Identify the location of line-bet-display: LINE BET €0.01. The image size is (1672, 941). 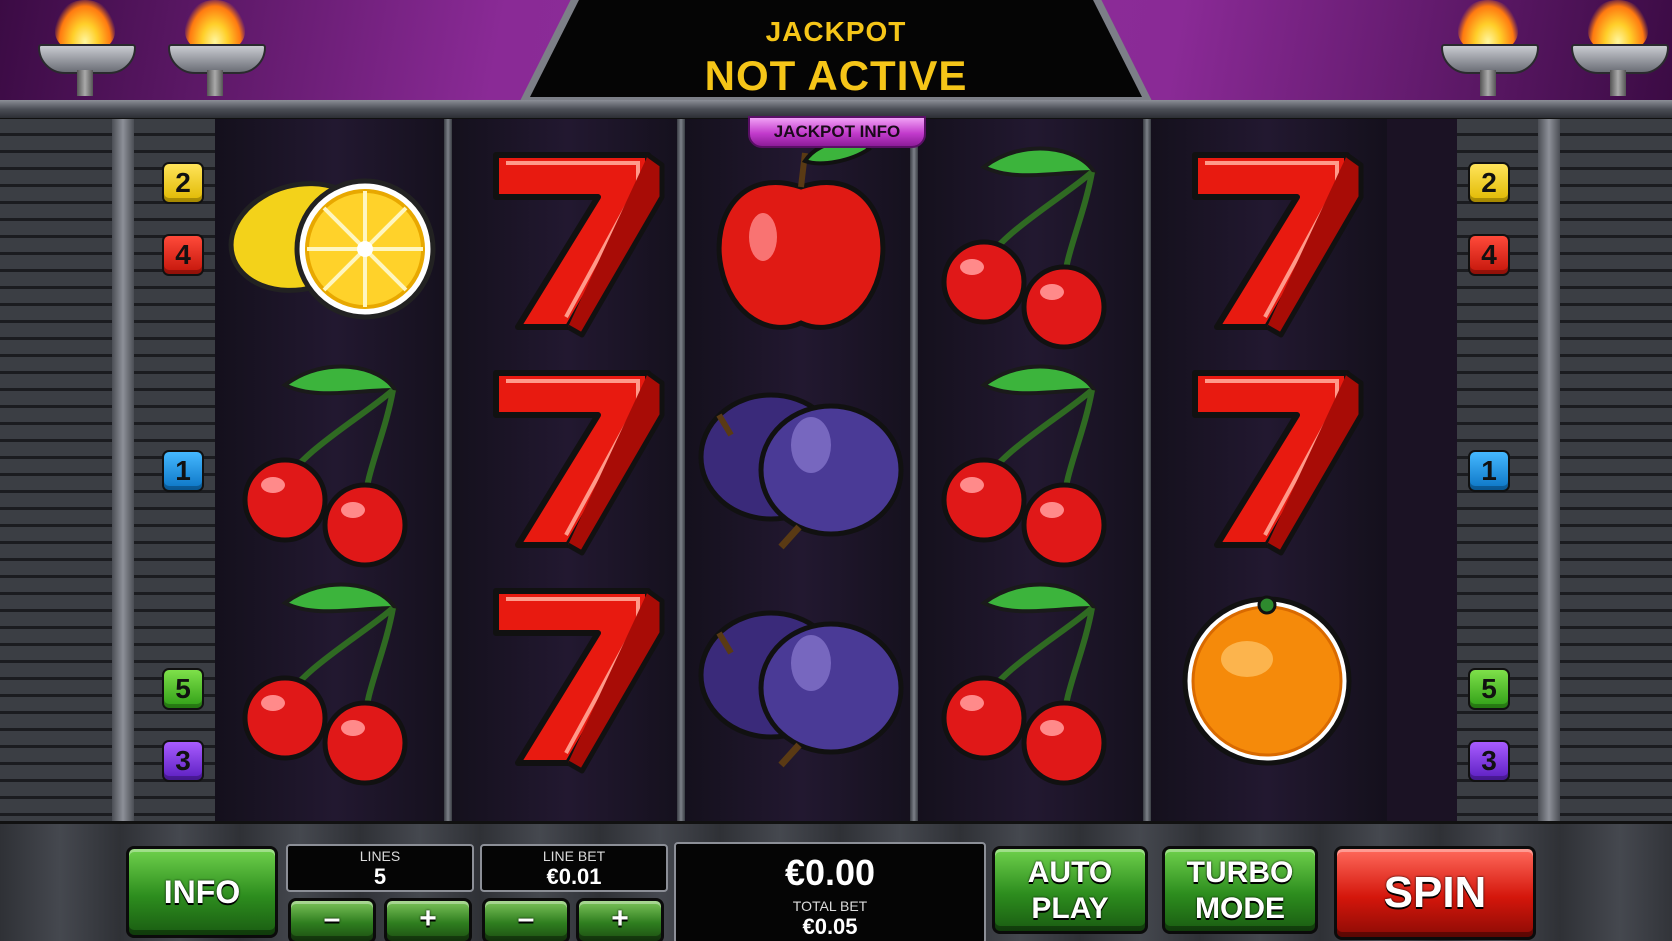
(574, 868).